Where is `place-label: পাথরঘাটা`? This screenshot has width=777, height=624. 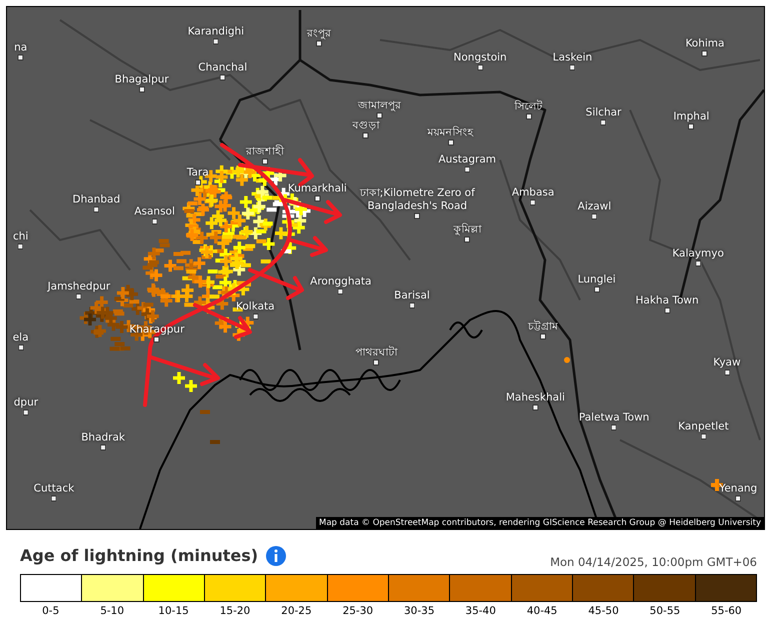 place-label: পাথরঘাটা is located at coordinates (376, 353).